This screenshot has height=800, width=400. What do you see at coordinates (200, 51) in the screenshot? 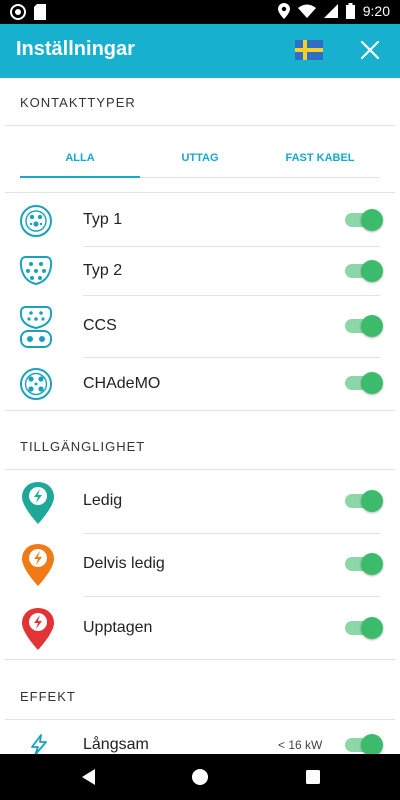
I see `app-bar: Inställningar` at bounding box center [200, 51].